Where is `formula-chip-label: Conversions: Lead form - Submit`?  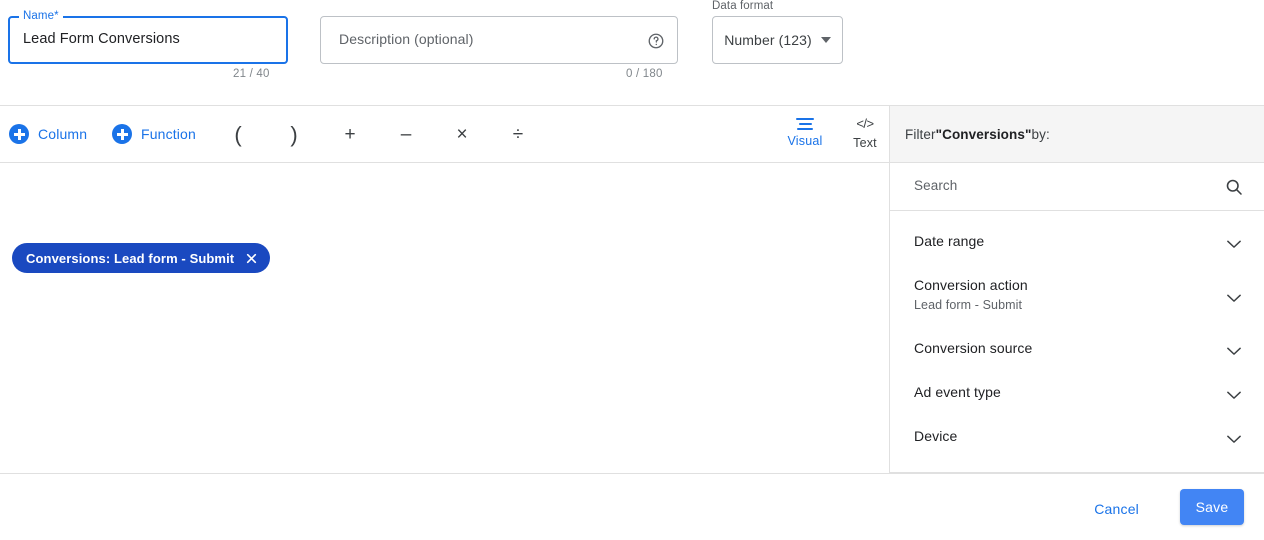 formula-chip-label: Conversions: Lead form - Submit is located at coordinates (130, 258).